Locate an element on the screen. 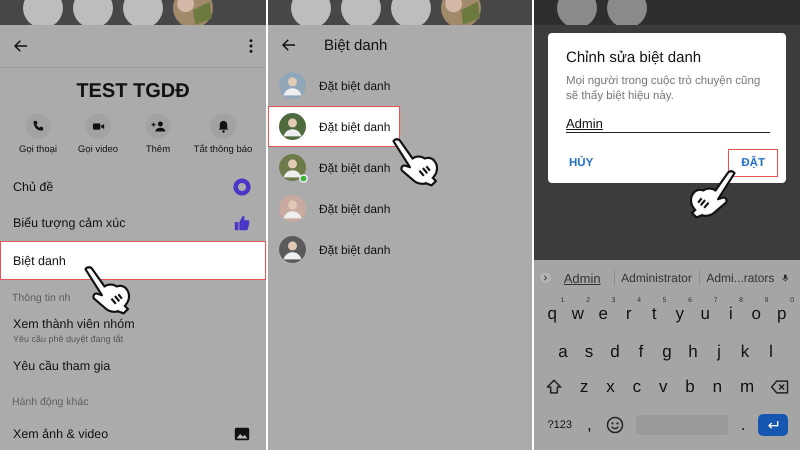  keyboard-key: j is located at coordinates (719, 349).